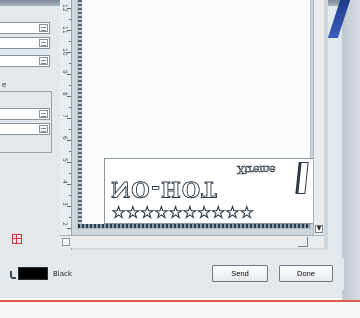 Image resolution: width=360 pixels, height=318 pixels. I want to click on properties-panel: e, so click(28, 129).